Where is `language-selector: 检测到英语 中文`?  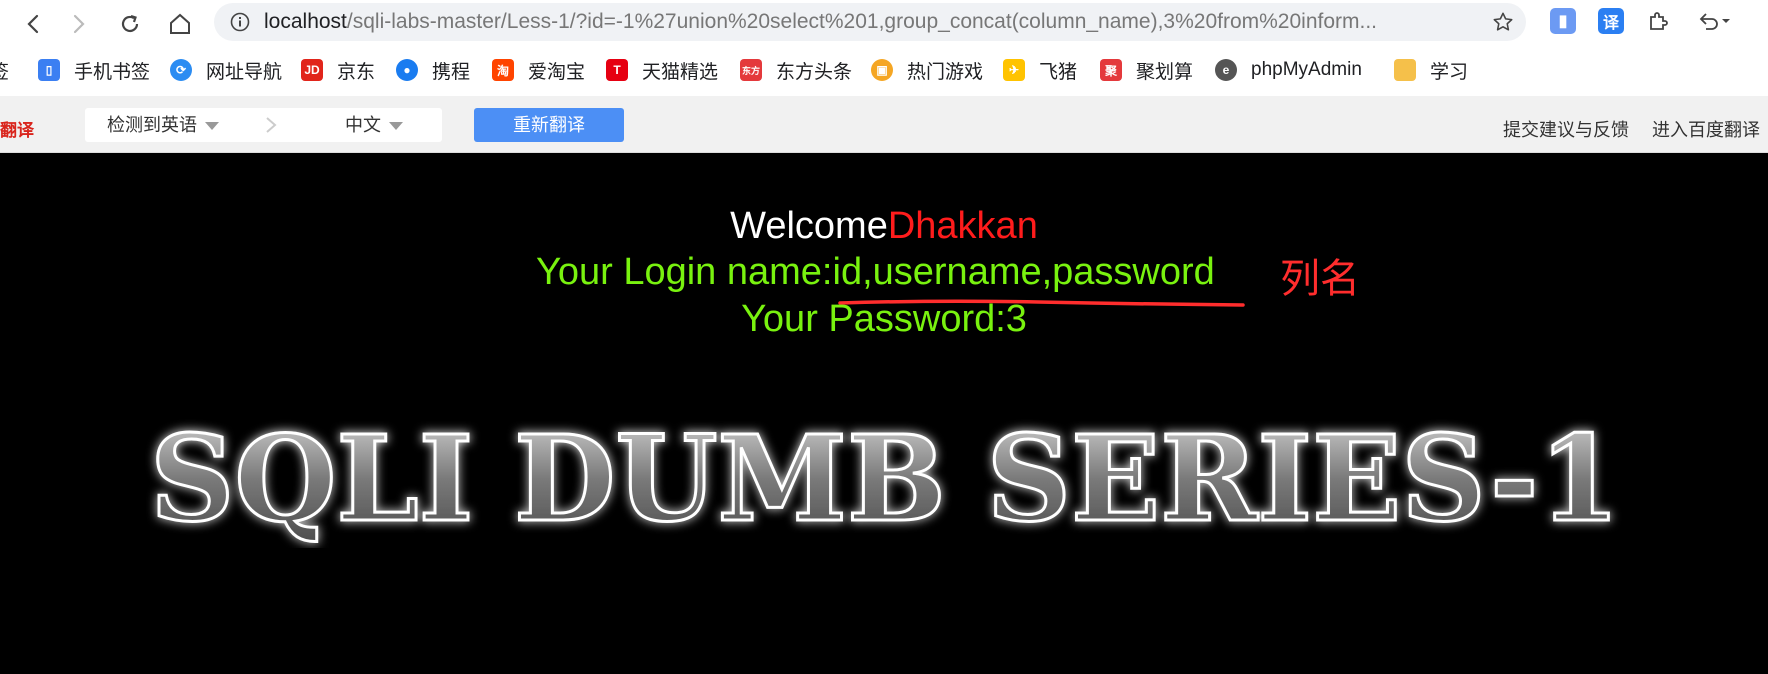
language-selector: 检测到英语 中文 is located at coordinates (263, 125).